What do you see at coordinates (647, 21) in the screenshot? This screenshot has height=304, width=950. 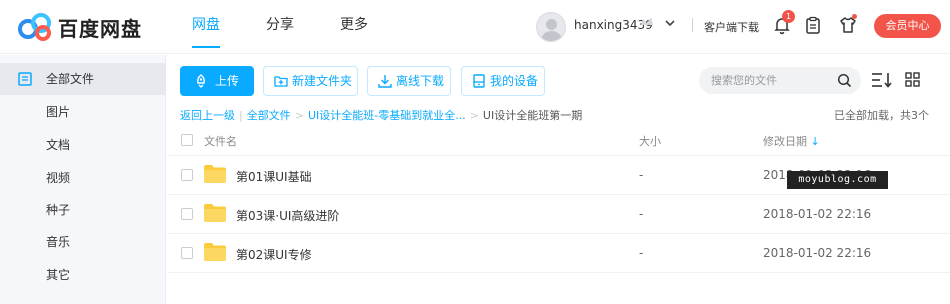 I see `vip-badge-icon` at bounding box center [647, 21].